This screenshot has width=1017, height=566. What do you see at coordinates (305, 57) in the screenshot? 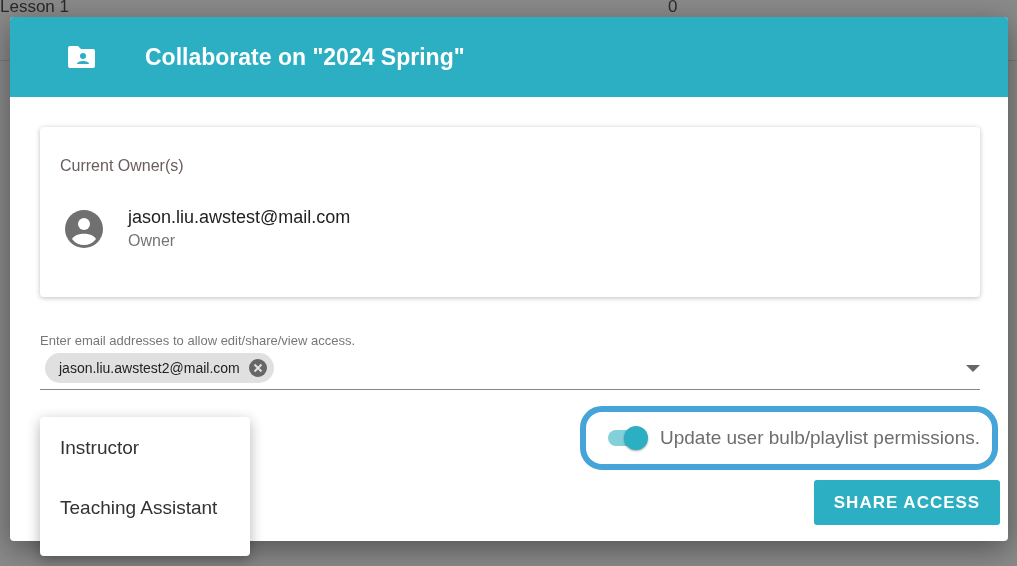
I see `dialog-title: Collaborate on "2024 Spring"` at bounding box center [305, 57].